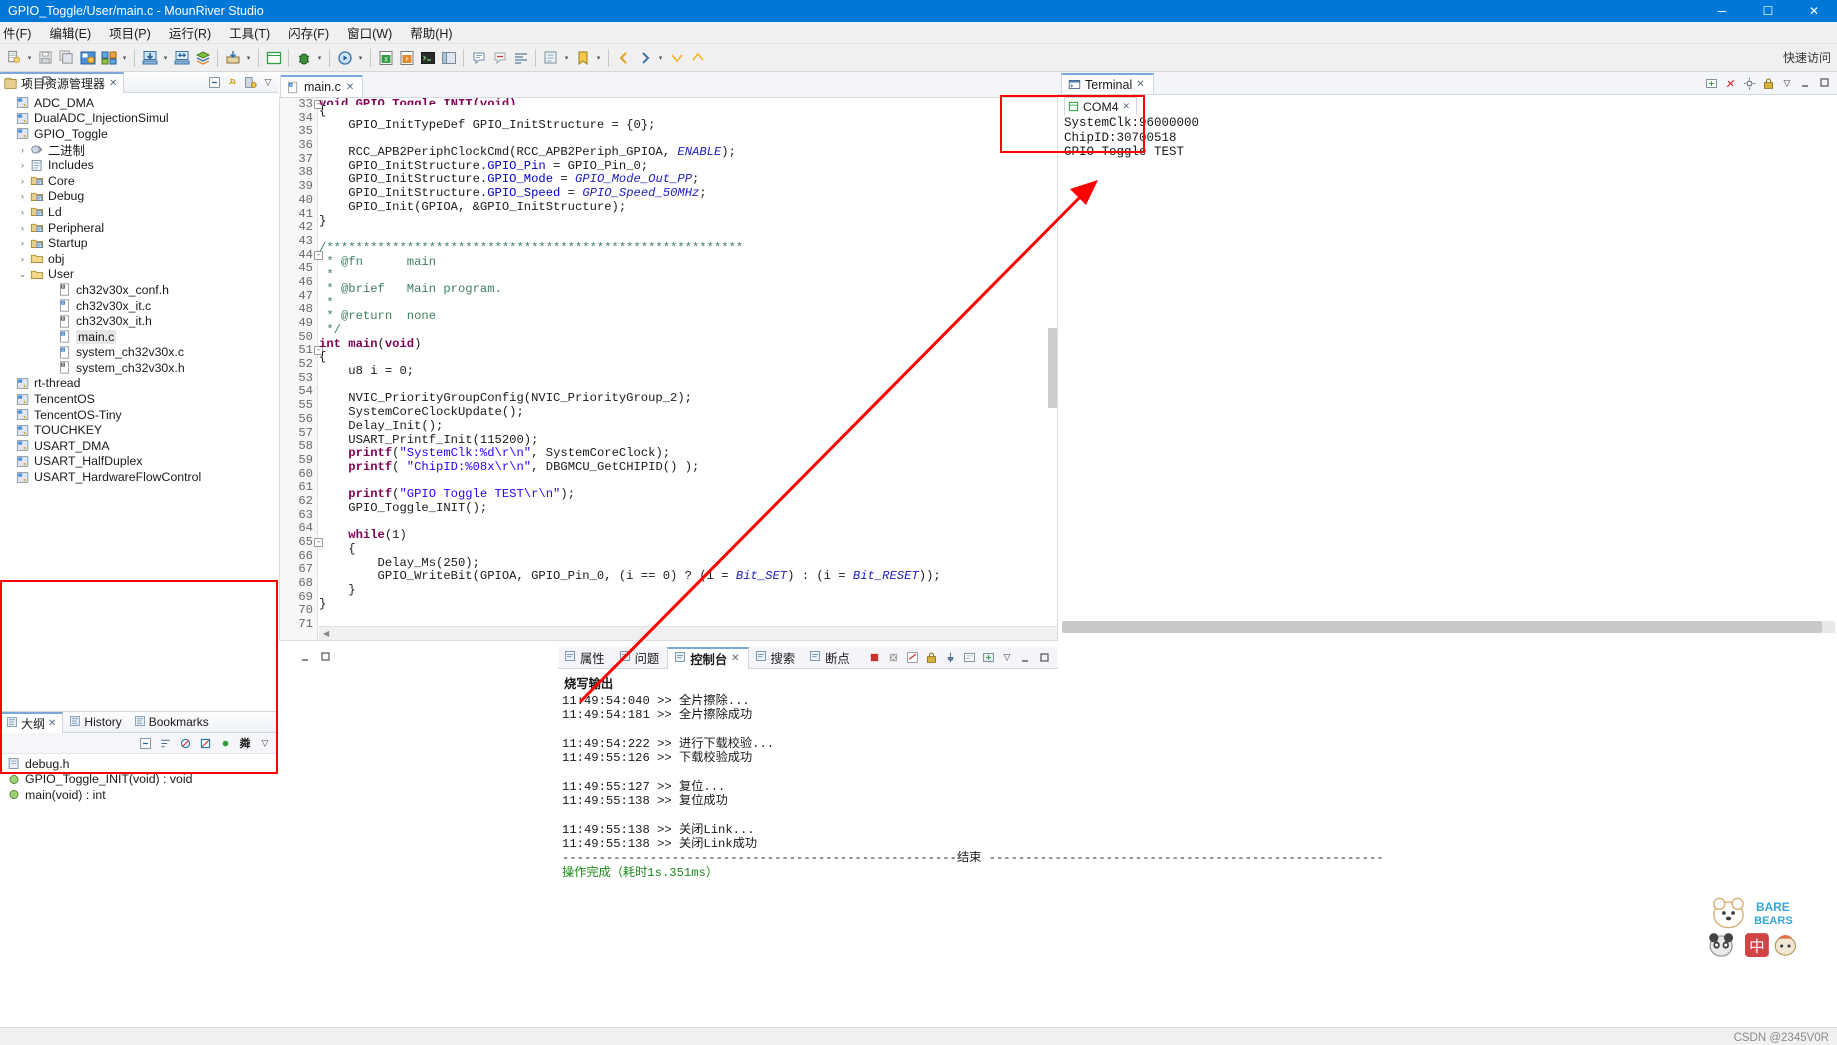  What do you see at coordinates (22, 274) in the screenshot?
I see `twisty-expanded-icon: ⌄` at bounding box center [22, 274].